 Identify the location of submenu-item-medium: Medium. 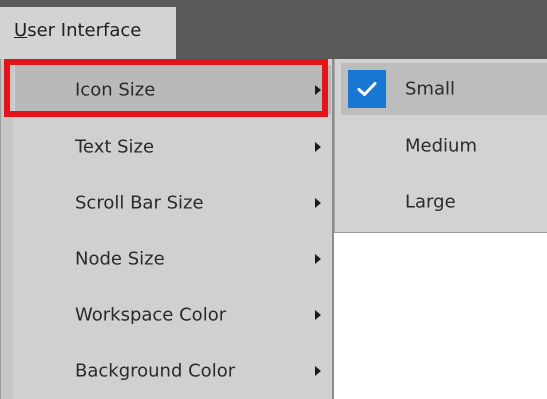
(444, 146).